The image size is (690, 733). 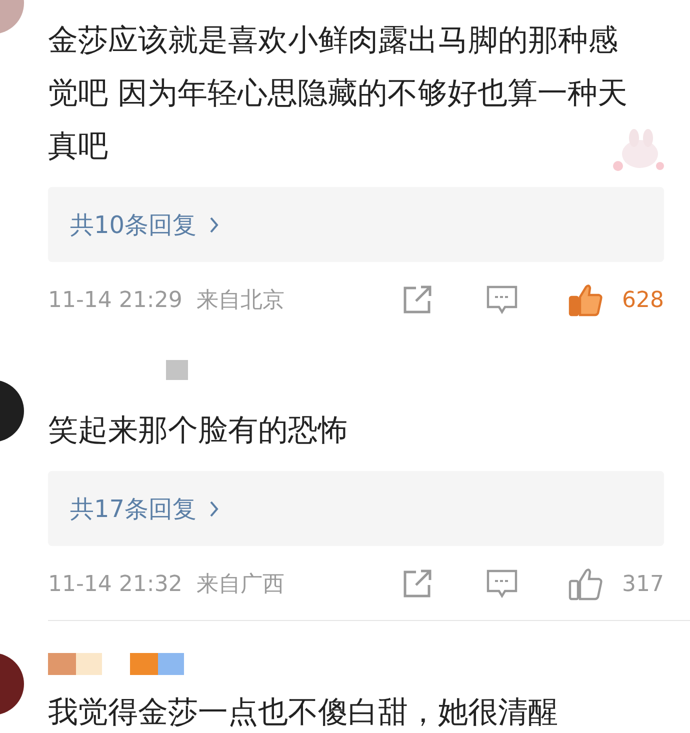 I want to click on blurred-username, so click(x=177, y=370).